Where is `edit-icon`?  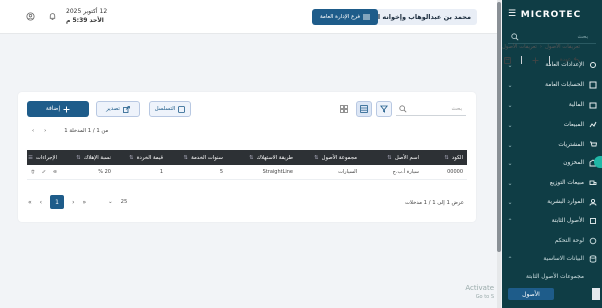
edit-icon is located at coordinates (44, 171).